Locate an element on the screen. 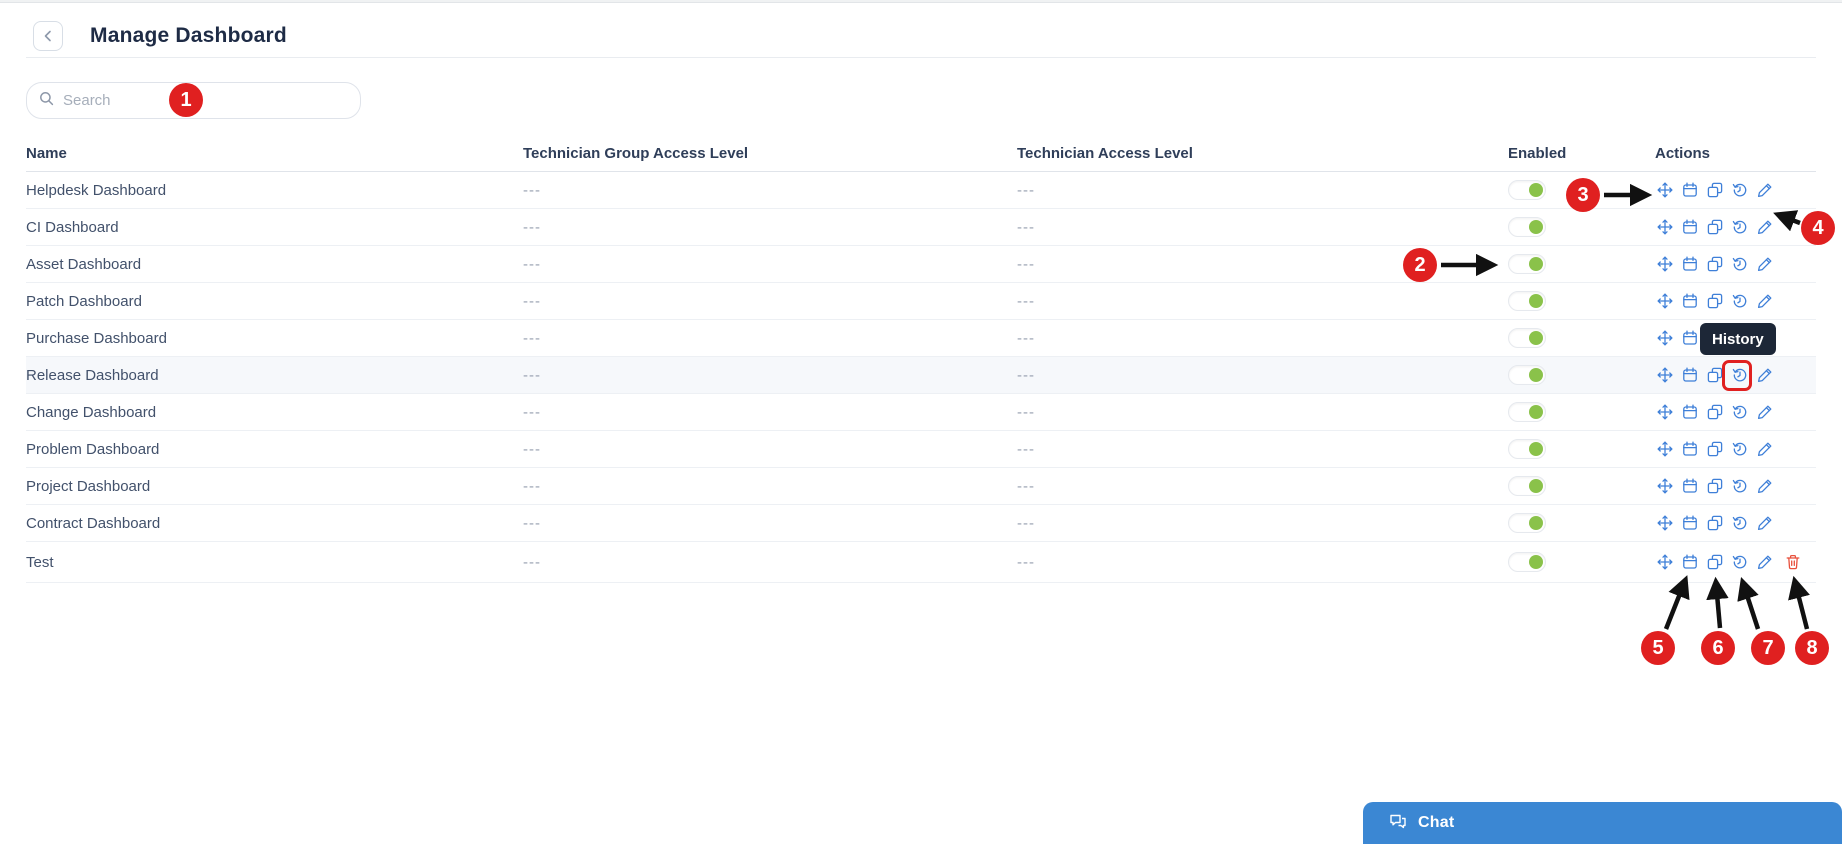  header-divider is located at coordinates (921, 57).